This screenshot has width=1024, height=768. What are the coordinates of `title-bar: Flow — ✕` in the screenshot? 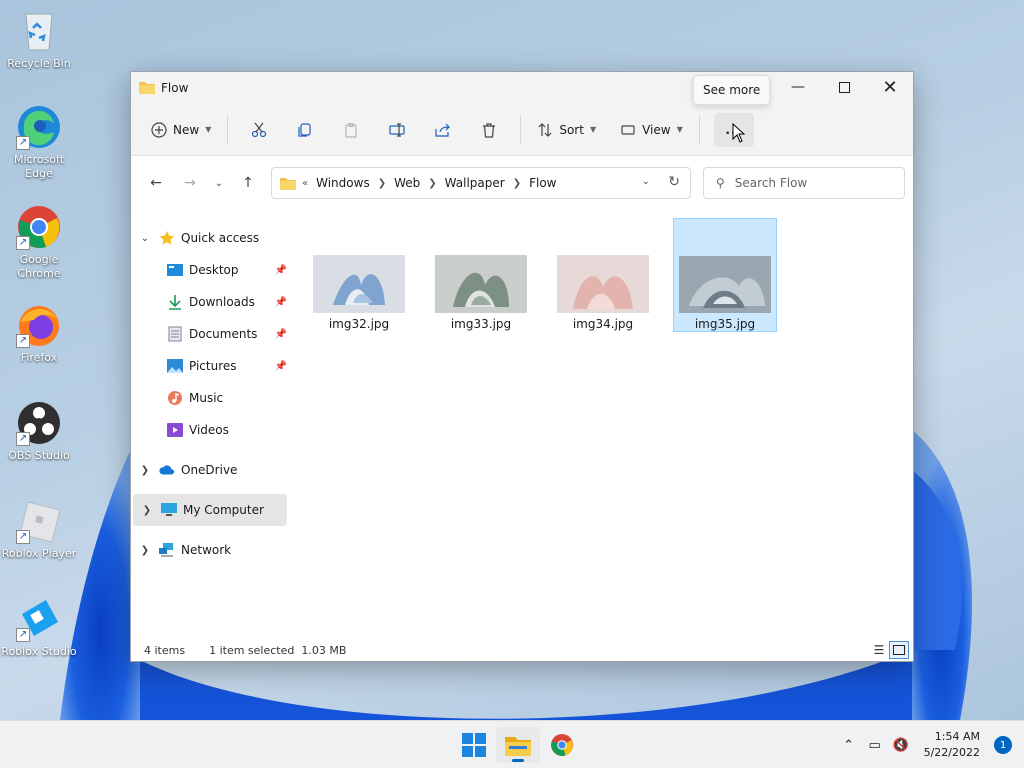 It's located at (522, 88).